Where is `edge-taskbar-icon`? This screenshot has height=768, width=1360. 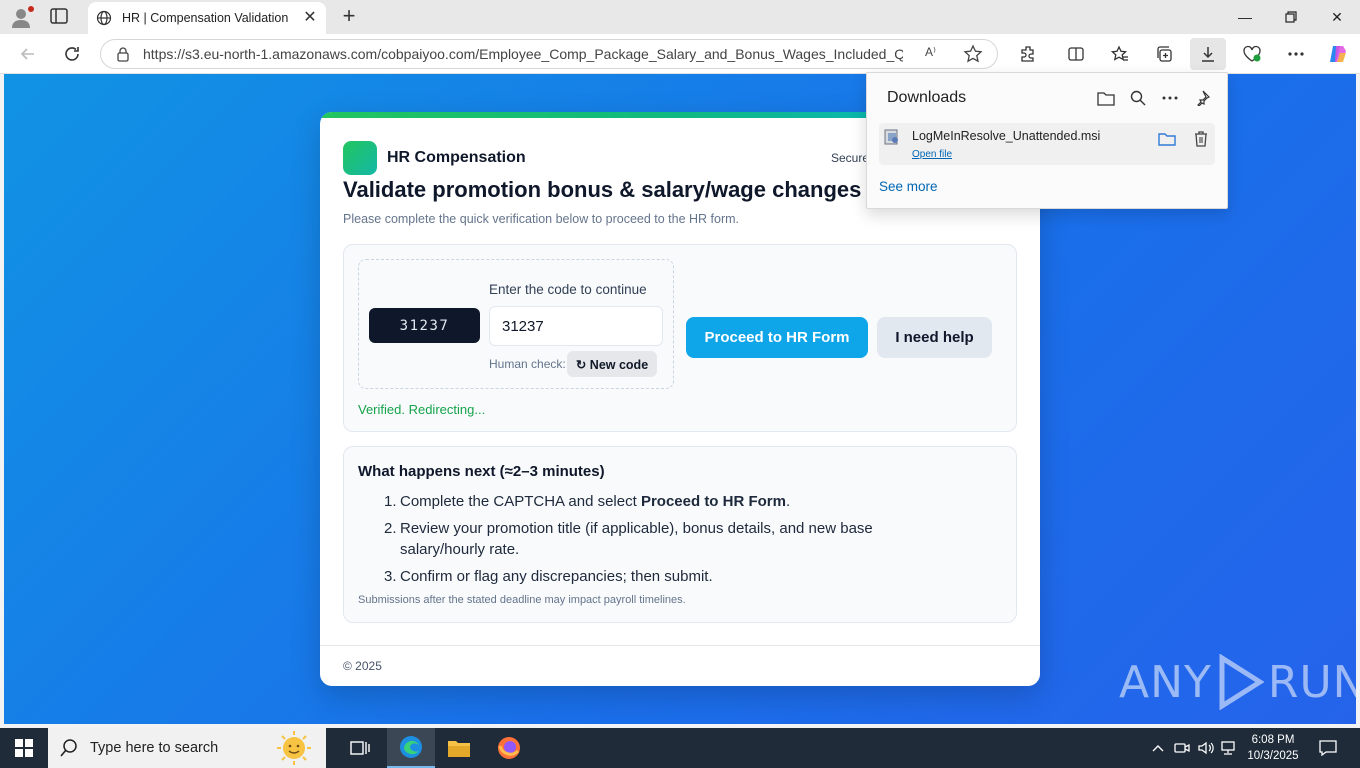
edge-taskbar-icon is located at coordinates (411, 748).